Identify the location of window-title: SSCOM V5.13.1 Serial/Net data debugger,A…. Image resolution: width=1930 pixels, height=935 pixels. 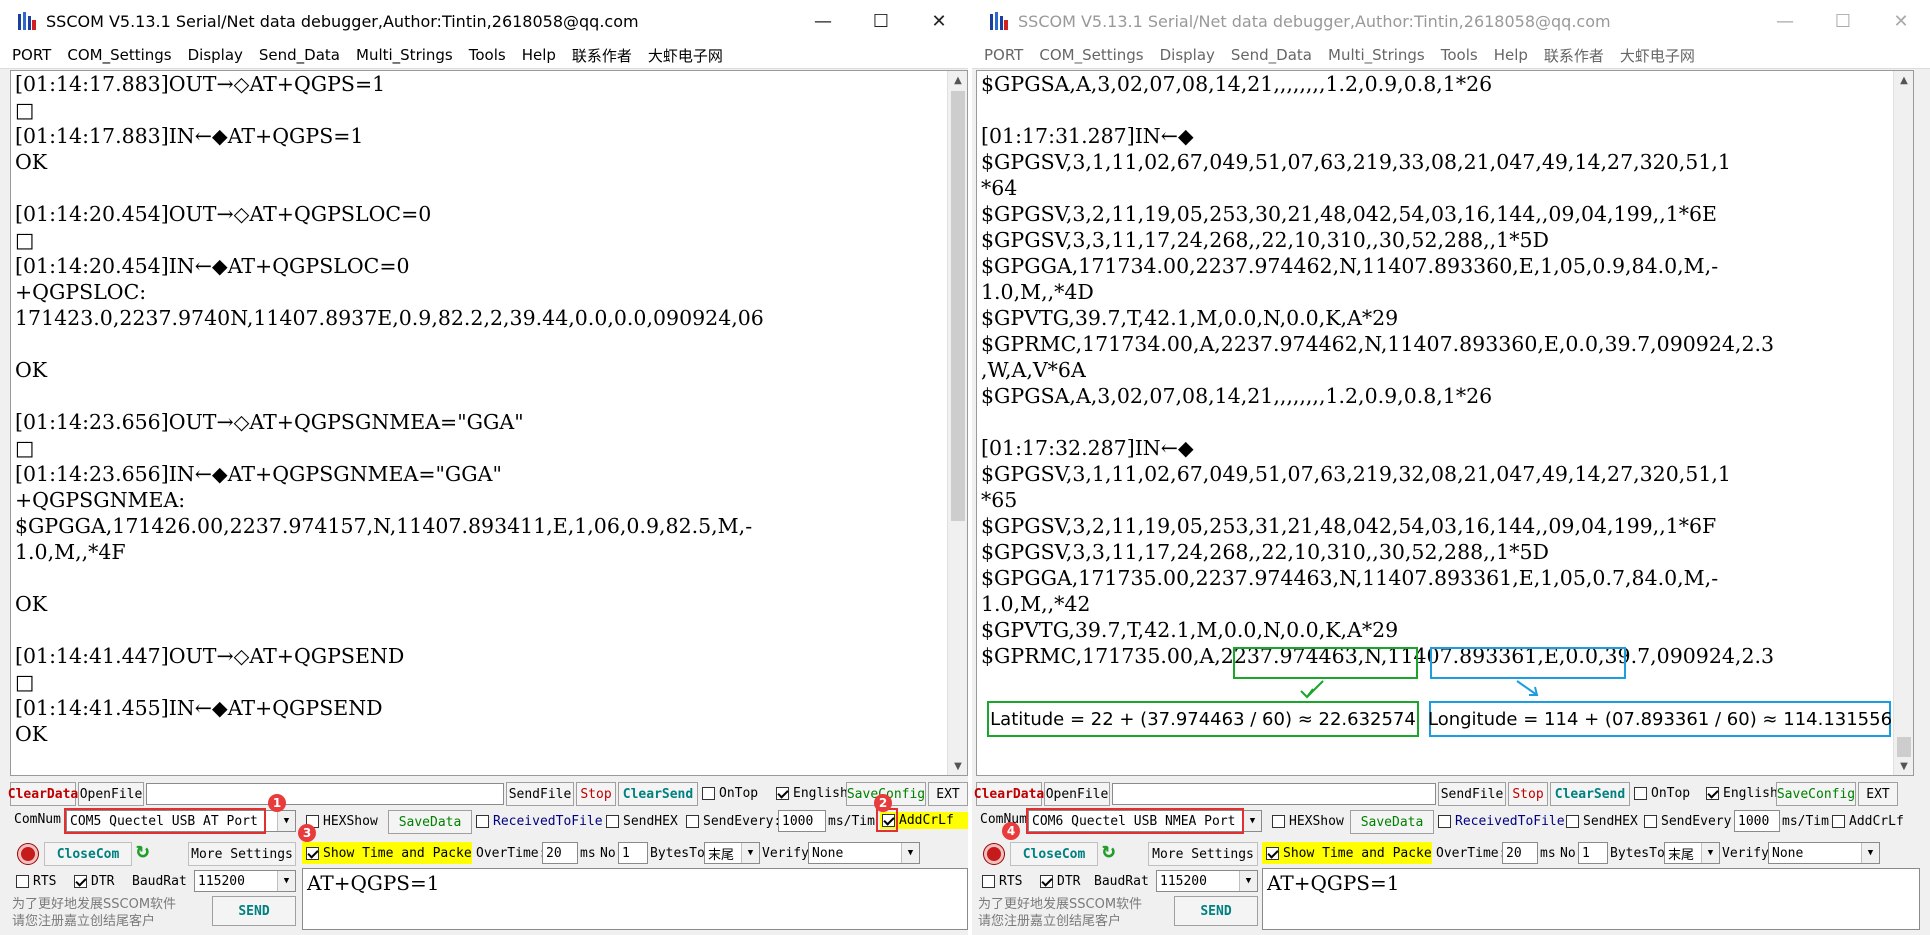
(342, 21).